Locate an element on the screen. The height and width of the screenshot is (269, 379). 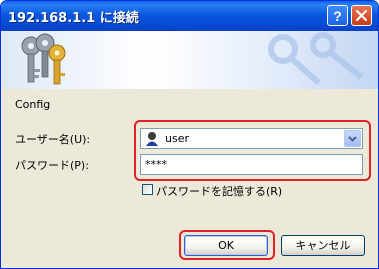
ok-highlight is located at coordinates (227, 245).